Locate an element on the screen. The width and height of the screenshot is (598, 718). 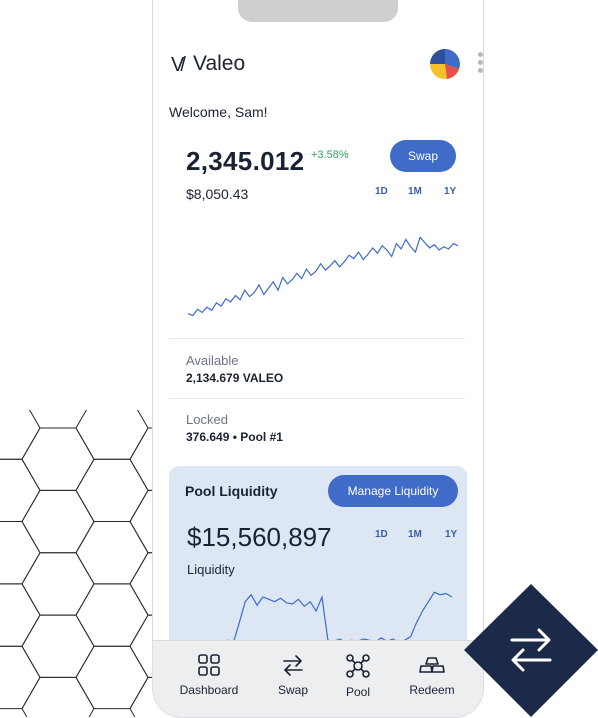
app-header: V/ Valeo is located at coordinates (327, 64).